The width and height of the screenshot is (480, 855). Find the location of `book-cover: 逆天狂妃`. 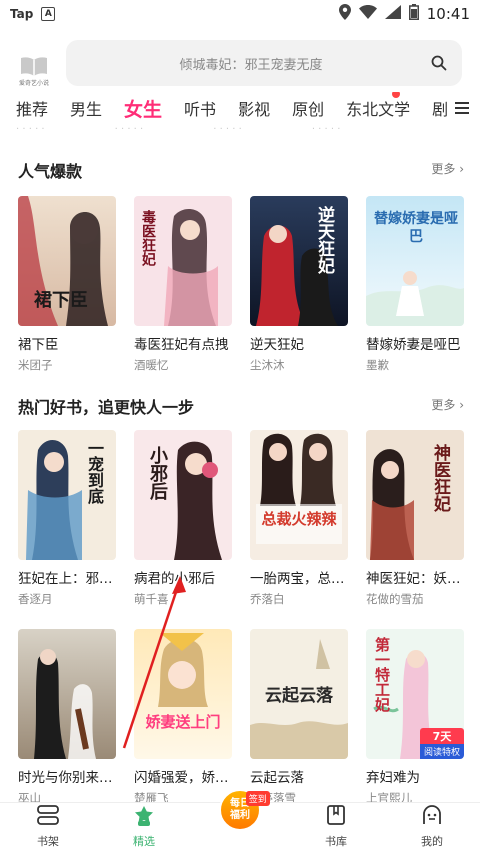

book-cover: 逆天狂妃 is located at coordinates (299, 261).